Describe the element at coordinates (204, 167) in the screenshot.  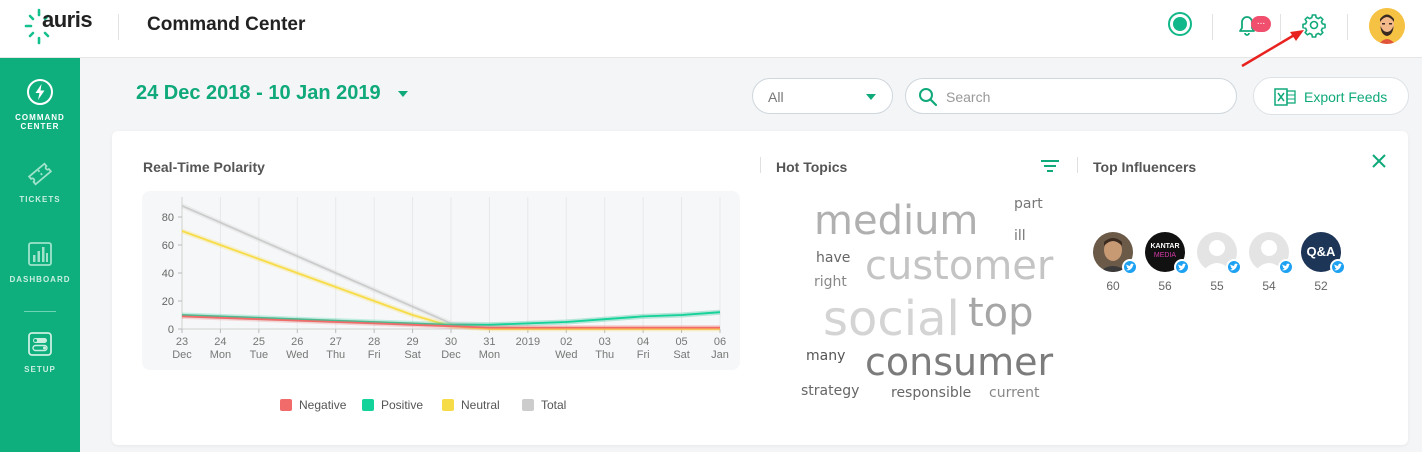
I see `polarity-title: Real-Time Polarity` at that location.